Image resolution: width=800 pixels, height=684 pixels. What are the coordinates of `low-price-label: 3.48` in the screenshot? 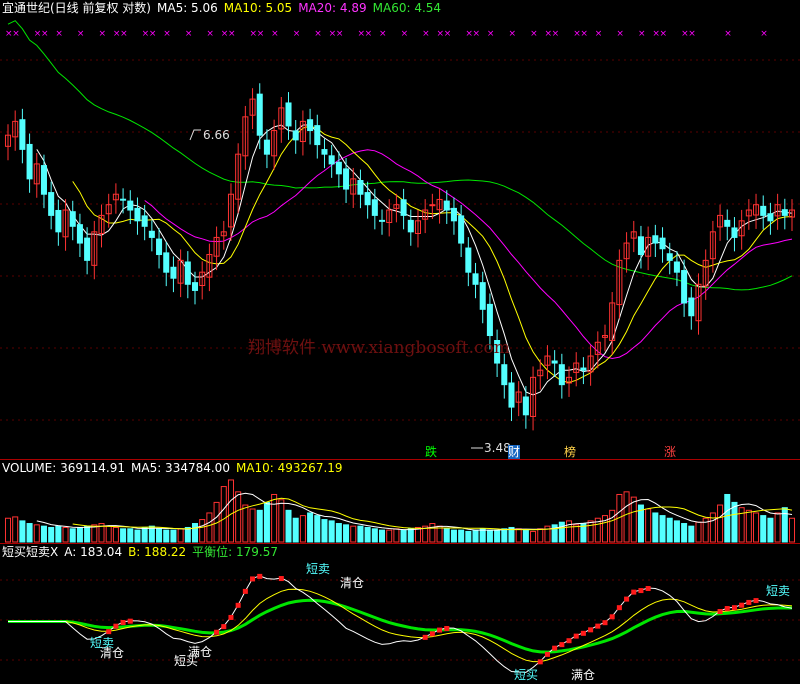 It's located at (497, 448).